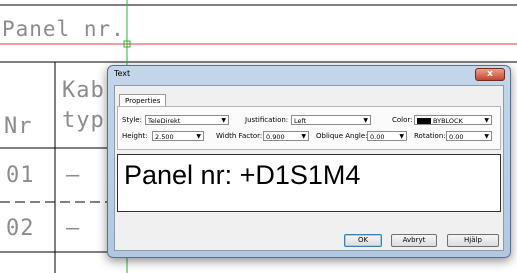 Image resolution: width=517 pixels, height=273 pixels. I want to click on oblique-angle-label: Oblique Angle:, so click(342, 136).